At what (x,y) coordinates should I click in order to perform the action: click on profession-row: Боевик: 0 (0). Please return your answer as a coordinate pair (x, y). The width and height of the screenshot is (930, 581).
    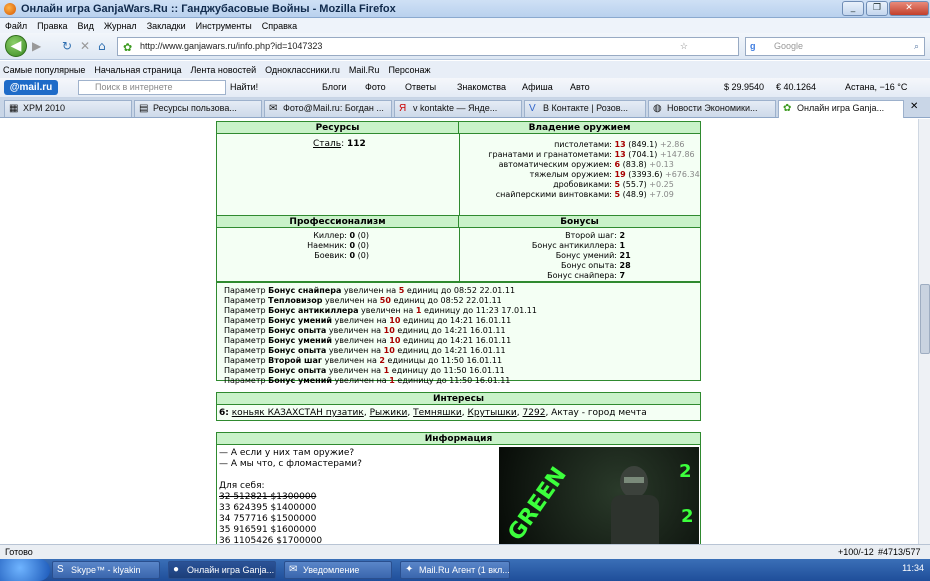
    Looking at the image, I should click on (342, 255).